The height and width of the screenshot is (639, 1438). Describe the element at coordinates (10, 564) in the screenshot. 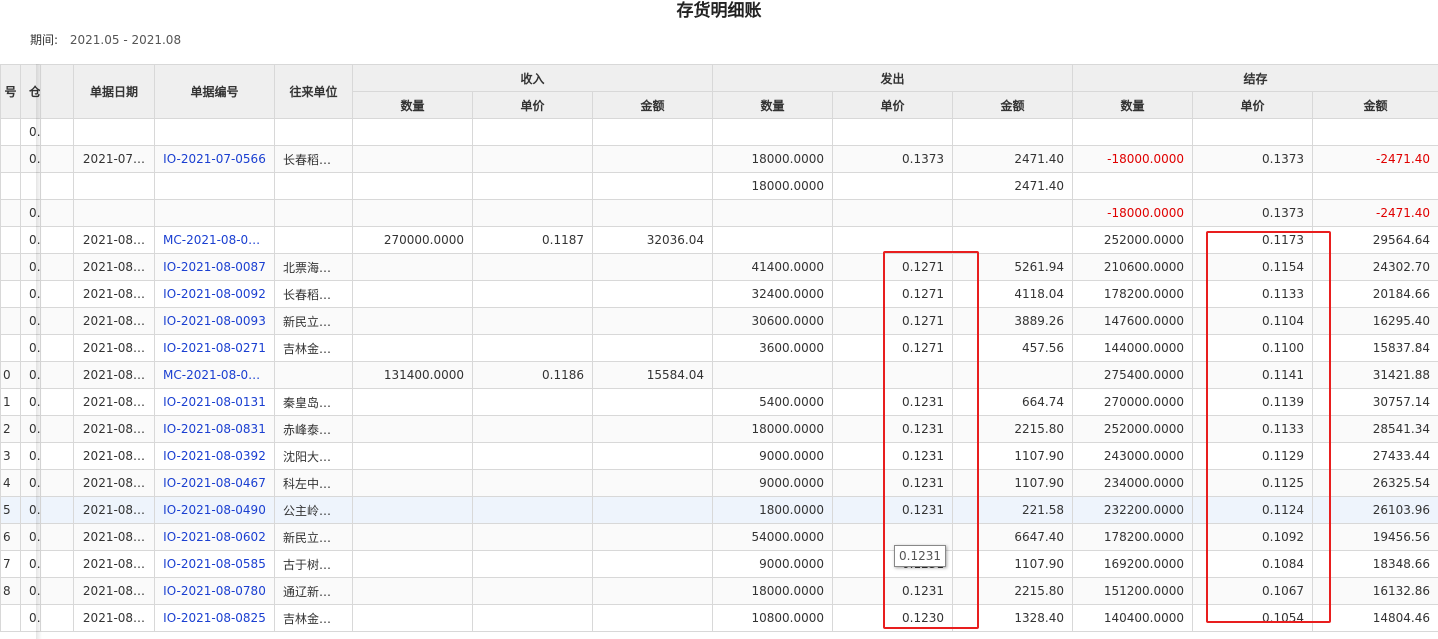

I see `cell-seq: 7` at that location.